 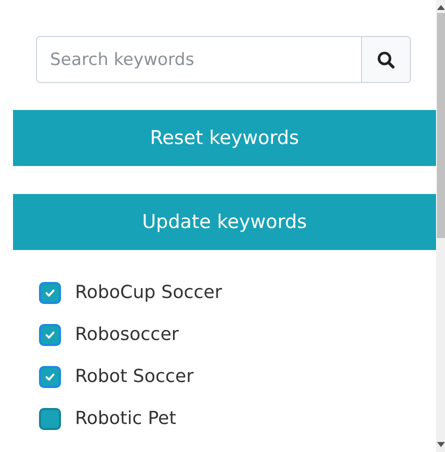 I want to click on scroll-down-icon, so click(x=440, y=445).